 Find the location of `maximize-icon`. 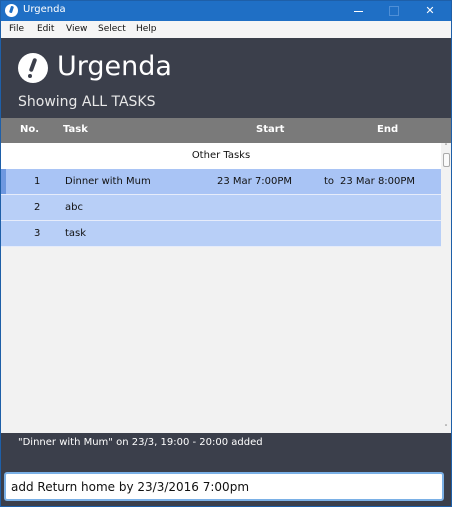

maximize-icon is located at coordinates (394, 11).